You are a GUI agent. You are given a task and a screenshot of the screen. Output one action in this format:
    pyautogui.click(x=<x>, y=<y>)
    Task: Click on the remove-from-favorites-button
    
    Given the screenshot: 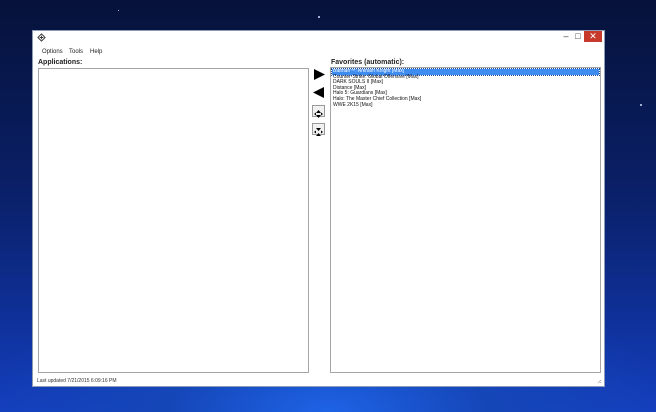 What is the action you would take?
    pyautogui.click(x=319, y=92)
    